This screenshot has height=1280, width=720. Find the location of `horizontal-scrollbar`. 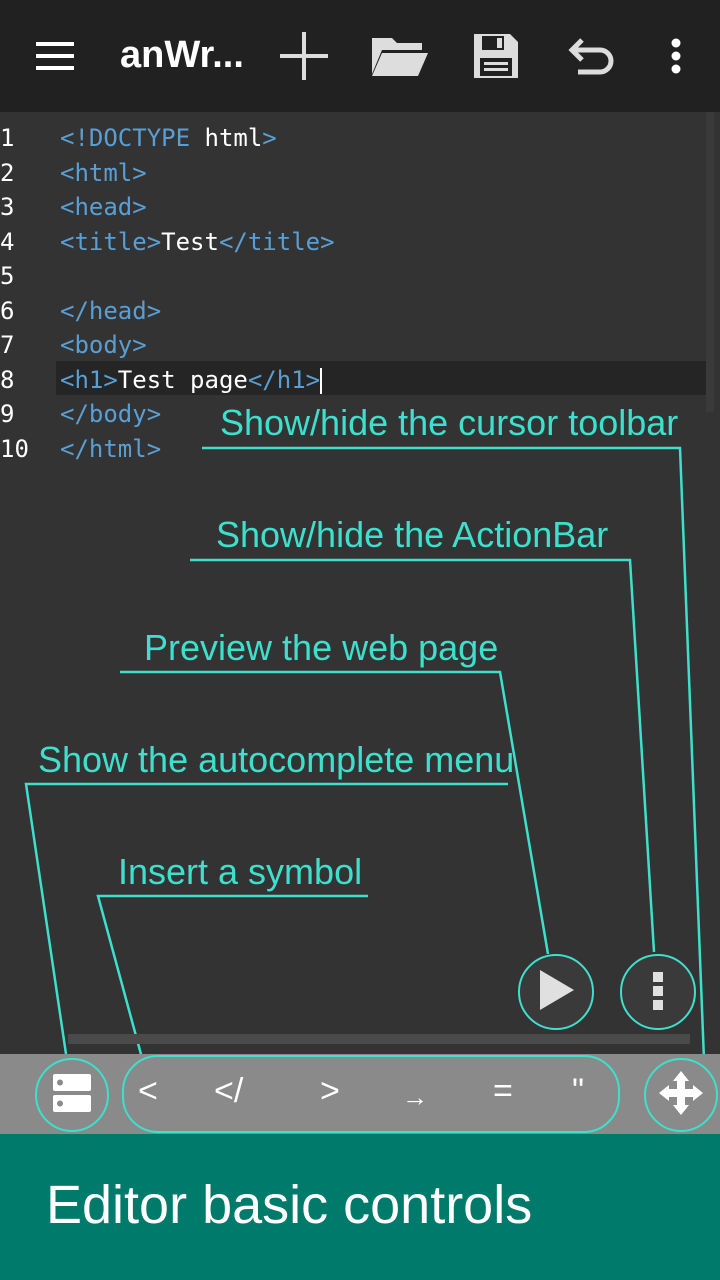

horizontal-scrollbar is located at coordinates (379, 1039).